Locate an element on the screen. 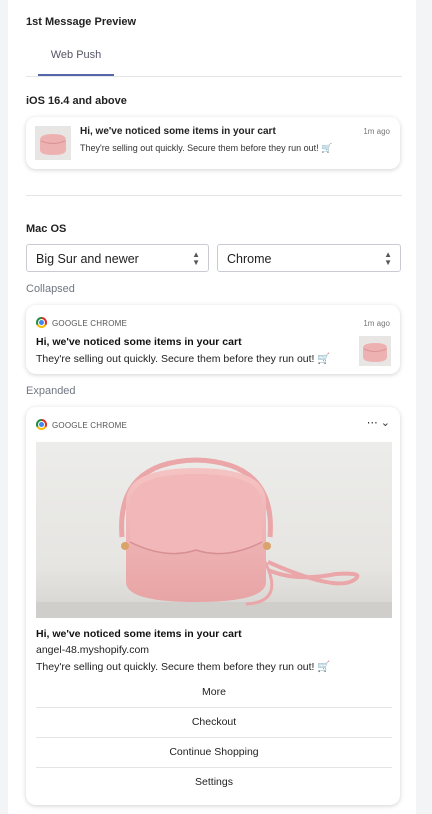 The width and height of the screenshot is (432, 814). os-version-value: Big Sur and newer is located at coordinates (87, 259).